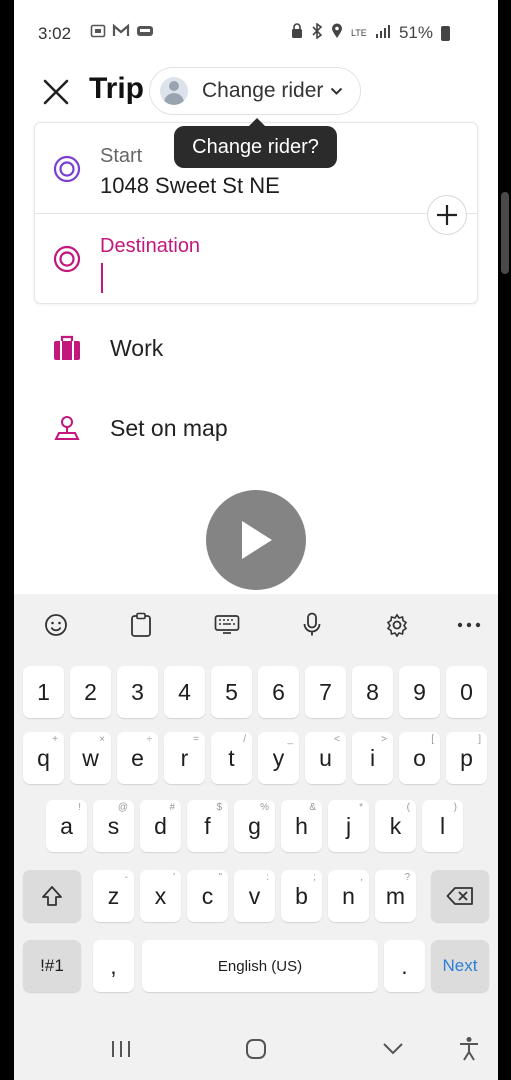 The image size is (511, 1080). Describe the element at coordinates (432, 739) in the screenshot. I see `key-hint: [` at that location.